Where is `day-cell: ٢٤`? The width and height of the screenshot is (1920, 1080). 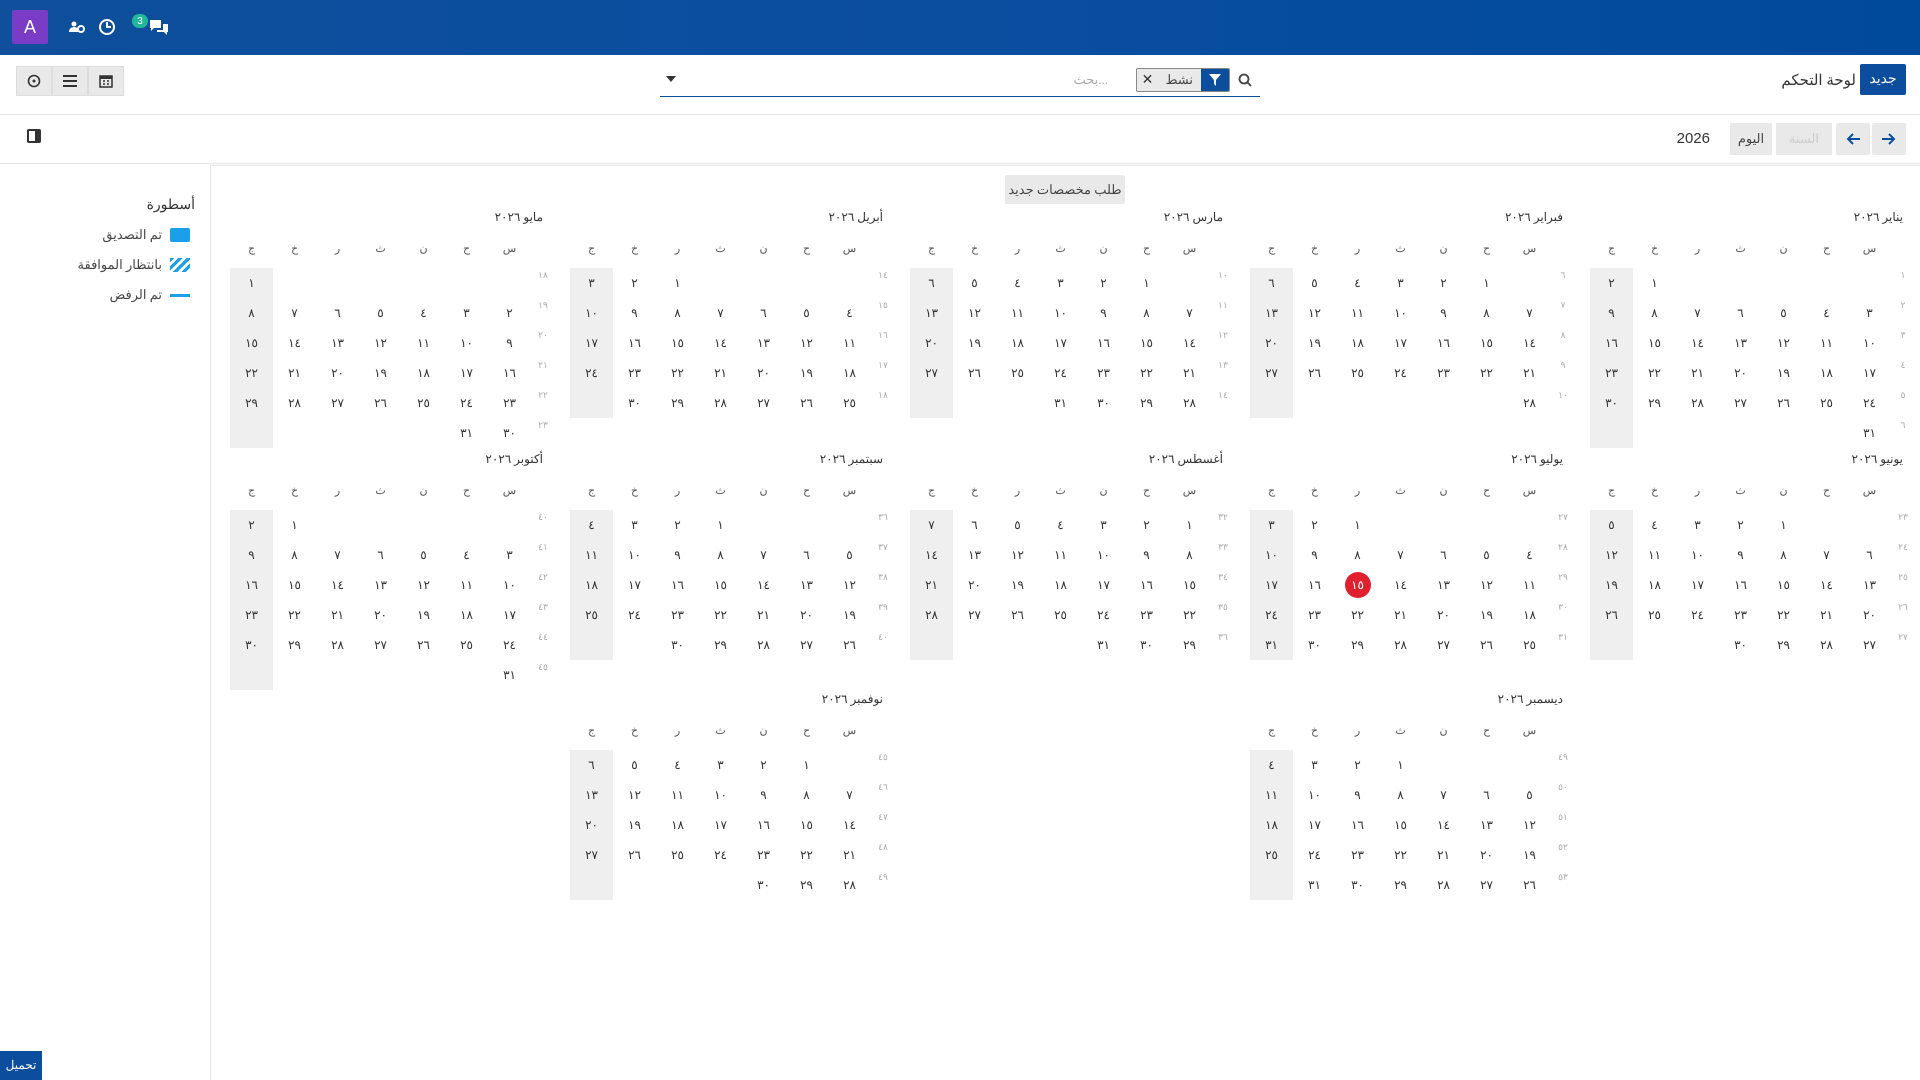 day-cell: ٢٤ is located at coordinates (720, 855).